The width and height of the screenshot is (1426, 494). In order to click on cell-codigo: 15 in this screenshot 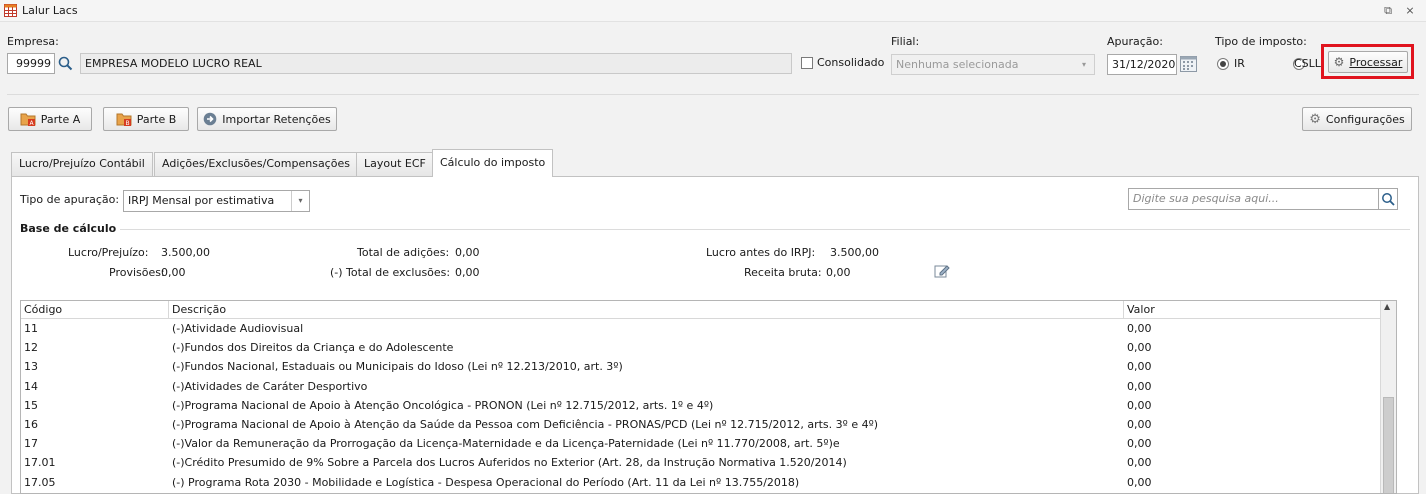, I will do `click(31, 405)`.